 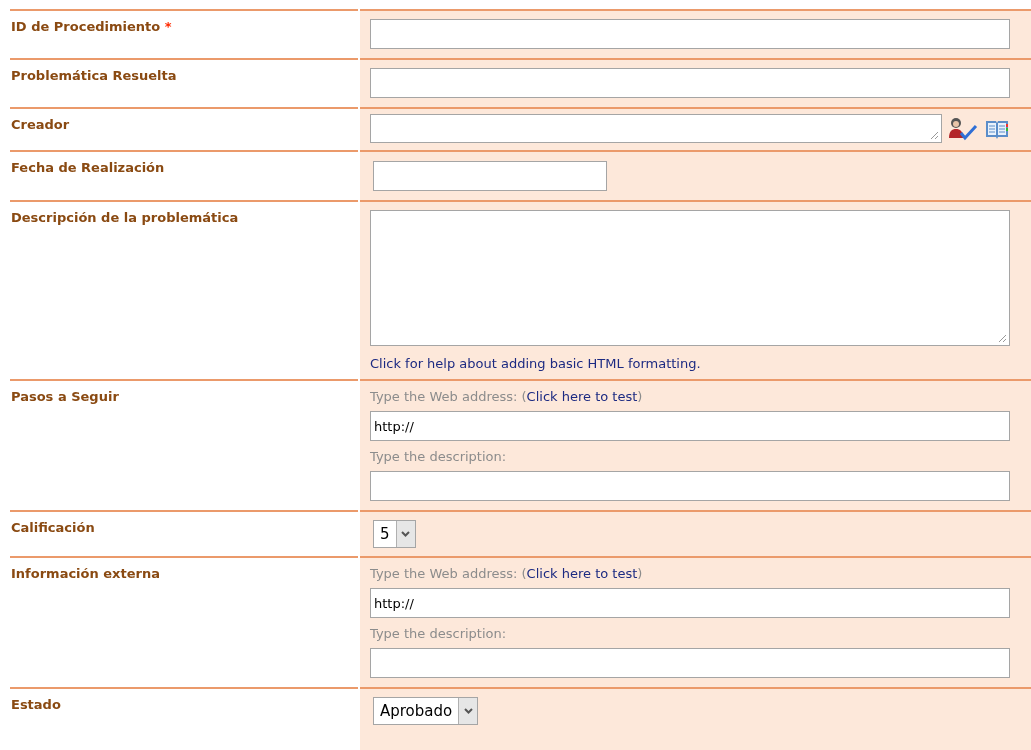 What do you see at coordinates (426, 711) in the screenshot?
I see `dropdown: Aprobado` at bounding box center [426, 711].